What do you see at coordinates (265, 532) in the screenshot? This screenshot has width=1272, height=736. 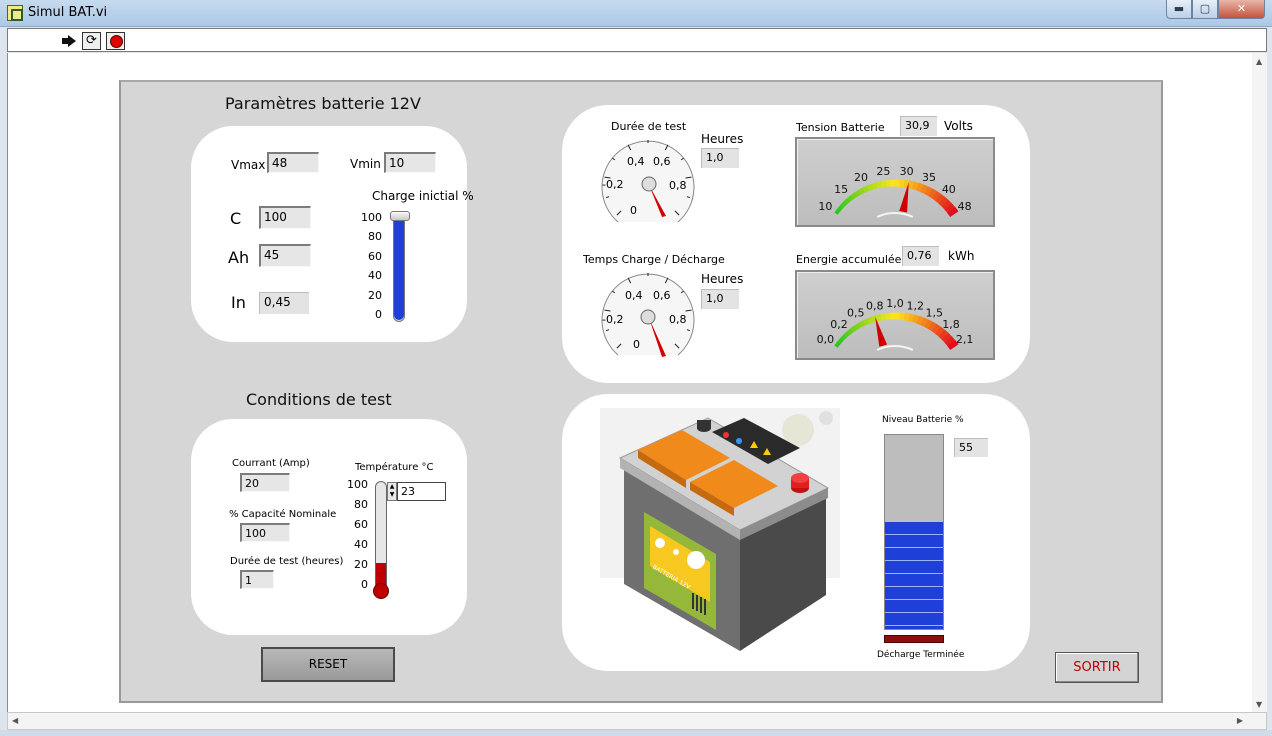 I see `capacite-input: 100` at bounding box center [265, 532].